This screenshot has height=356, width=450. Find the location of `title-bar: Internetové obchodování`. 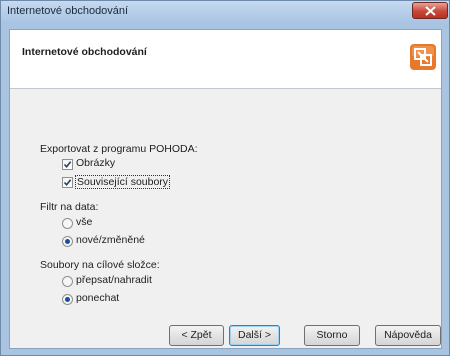

title-bar: Internetové obchodování is located at coordinates (225, 12).